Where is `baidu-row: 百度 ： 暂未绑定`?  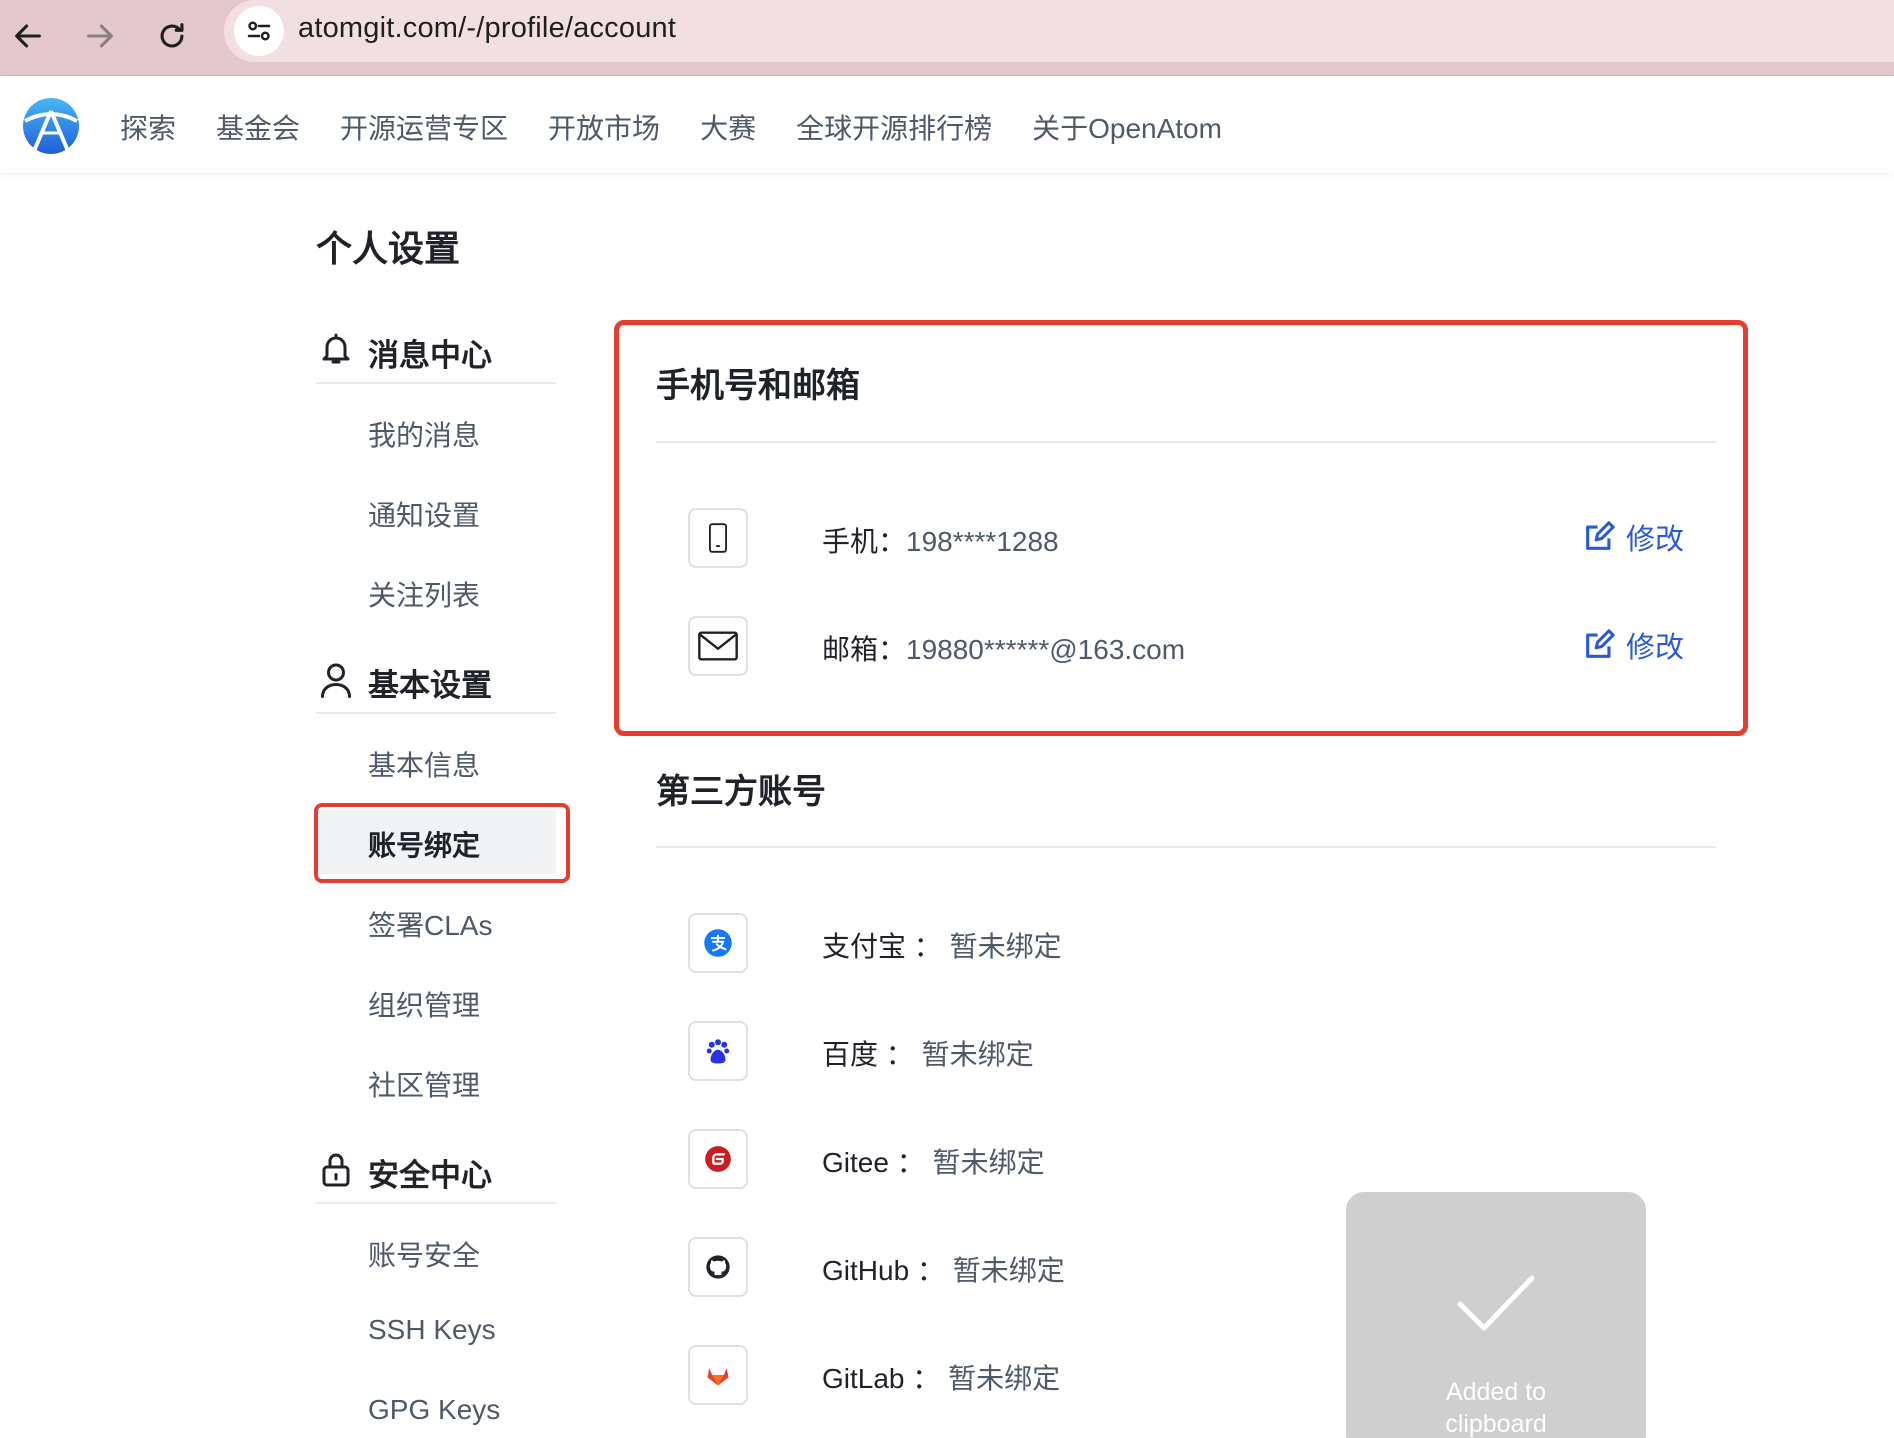 baidu-row: 百度 ： 暂未绑定 is located at coordinates (1203, 1052).